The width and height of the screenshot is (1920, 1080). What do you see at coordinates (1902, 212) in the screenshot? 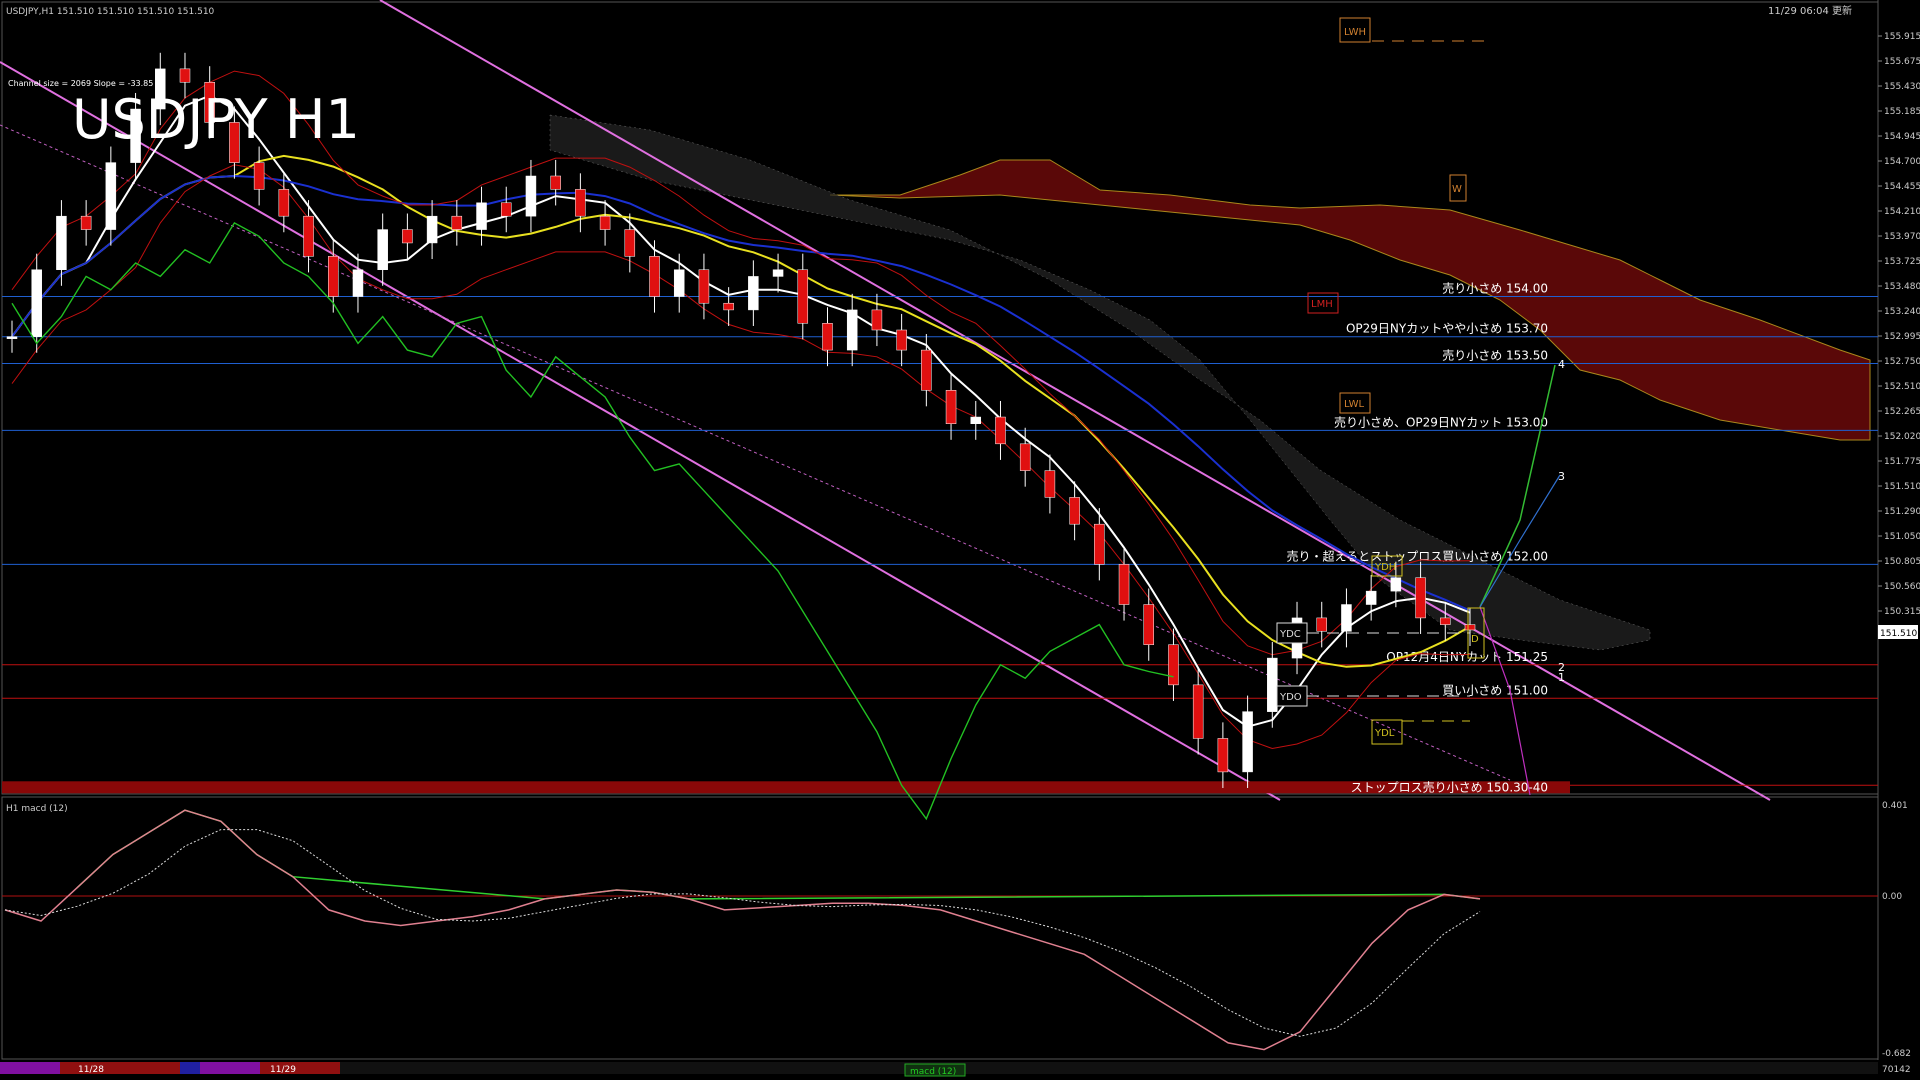
I see `axis-tick-label: 154.210` at bounding box center [1902, 212].